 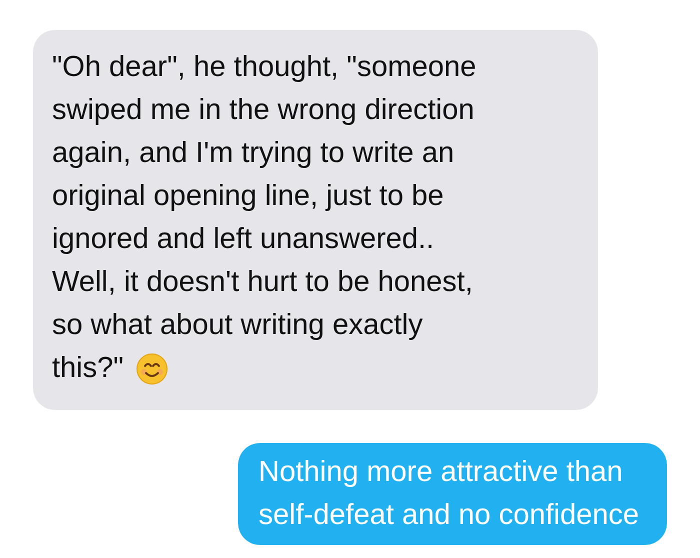 What do you see at coordinates (88, 368) in the screenshot?
I see `message-text: this?"` at bounding box center [88, 368].